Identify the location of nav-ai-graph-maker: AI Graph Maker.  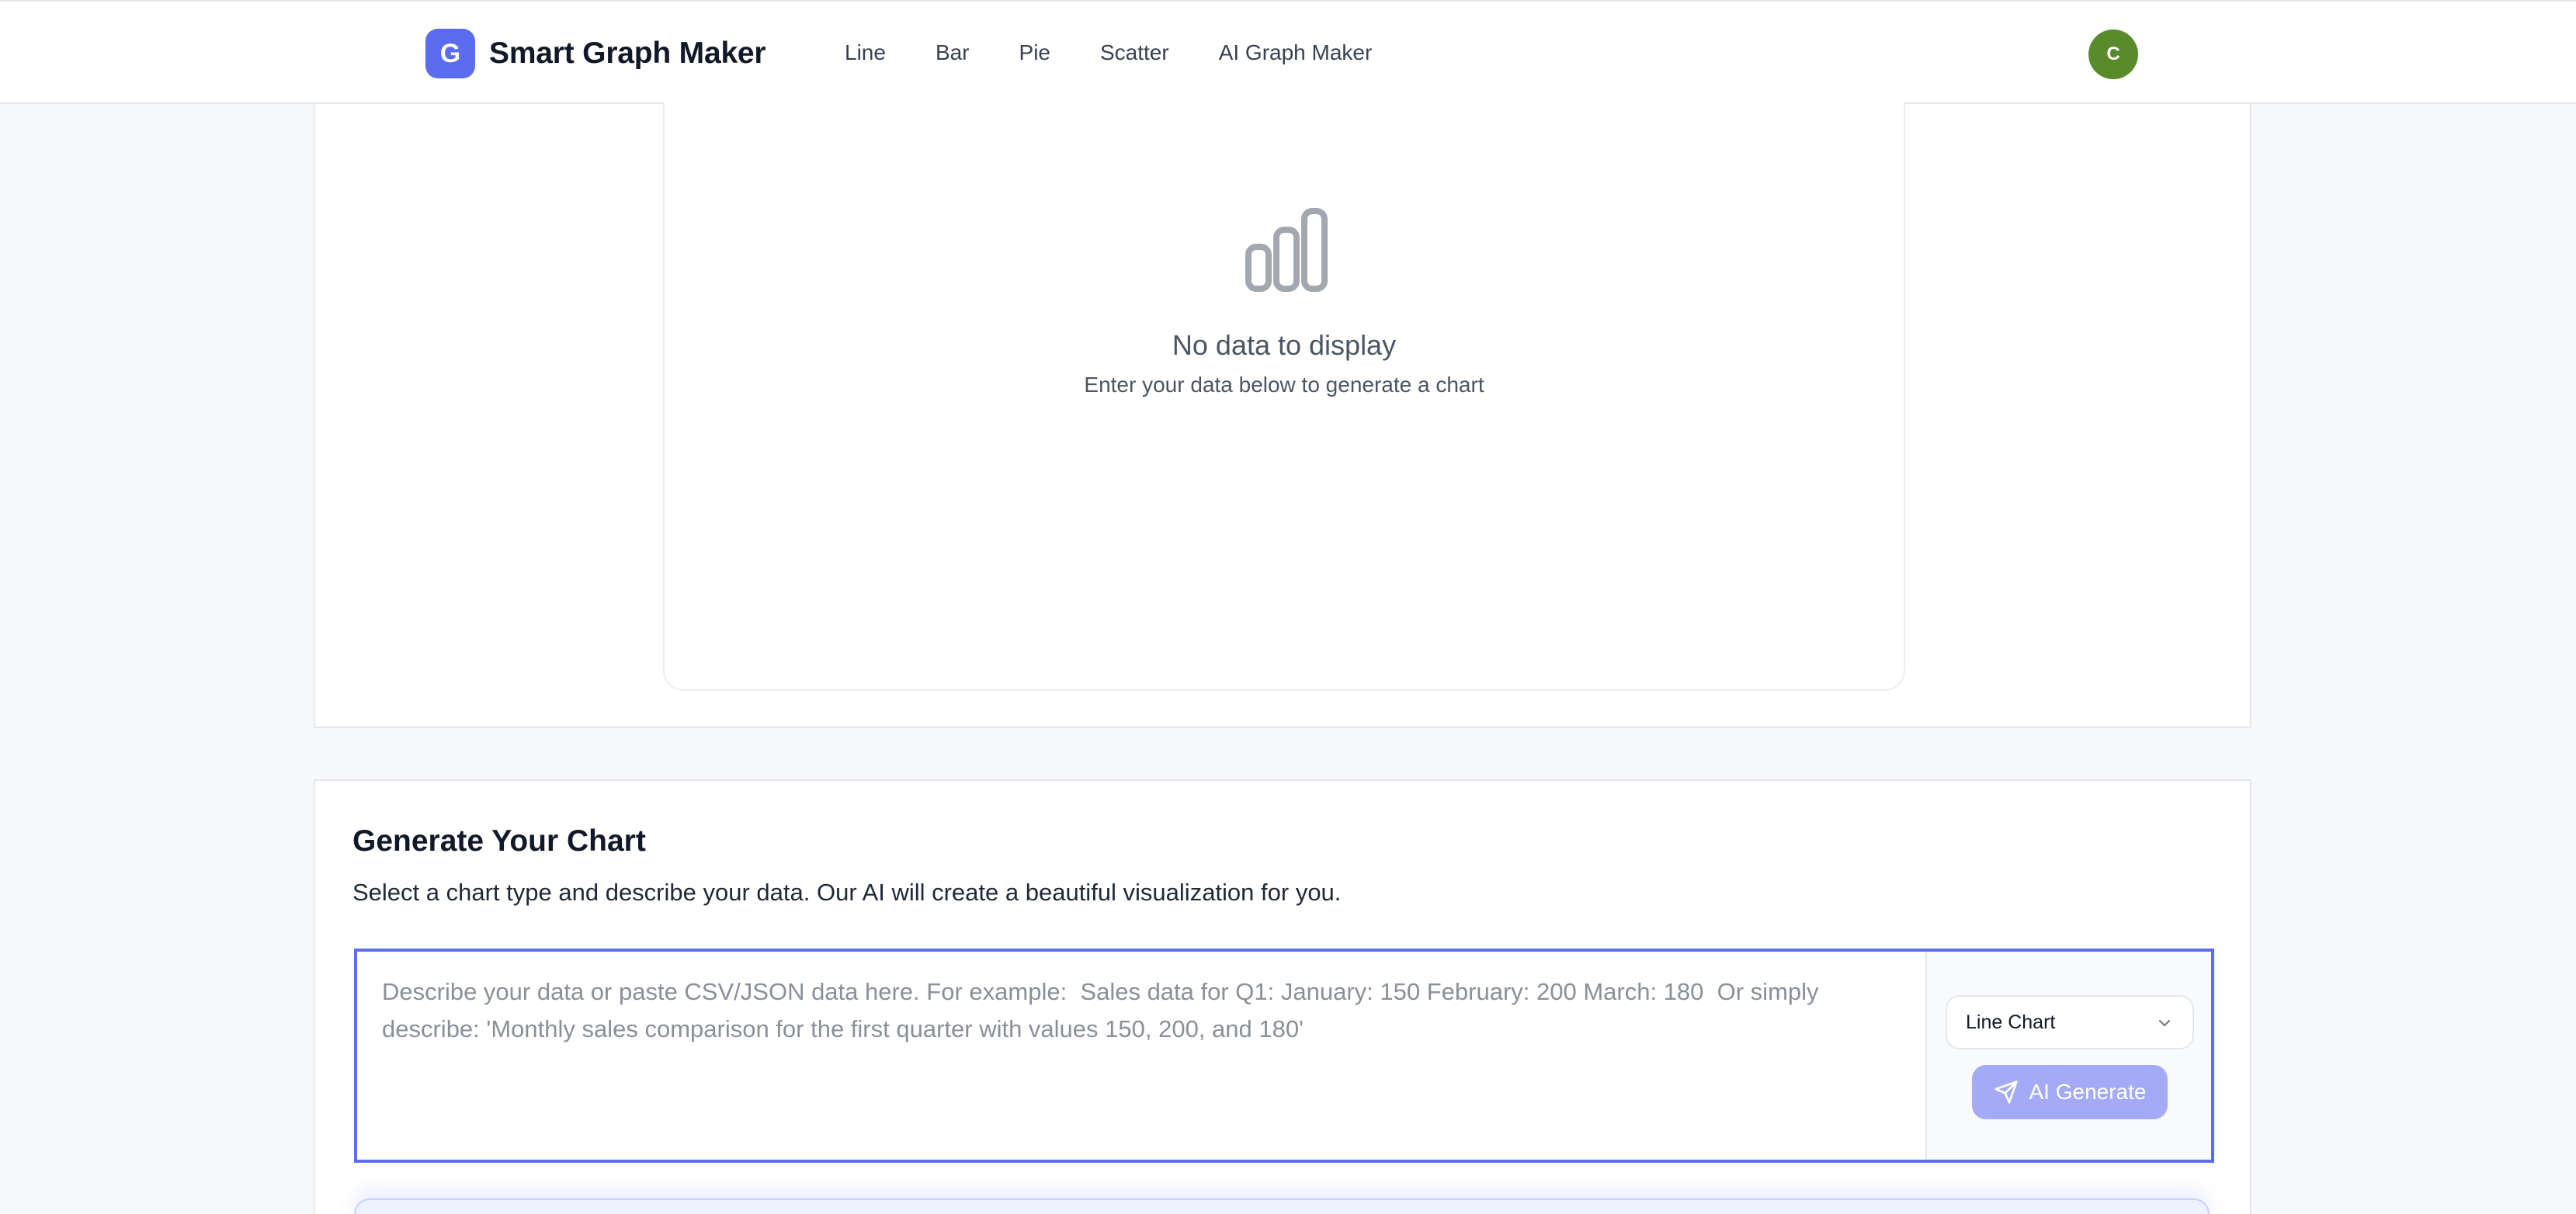
(1296, 52).